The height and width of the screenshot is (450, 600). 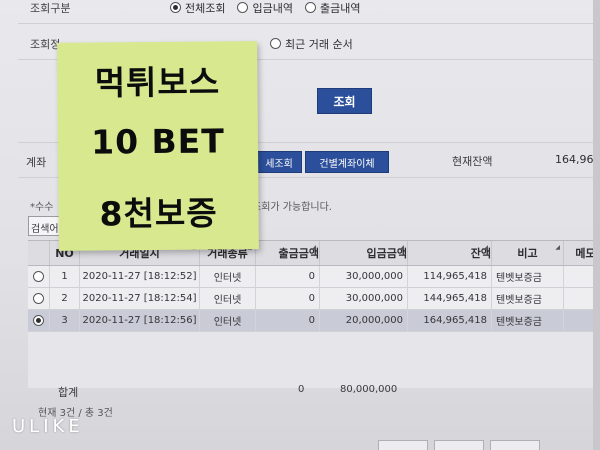 What do you see at coordinates (450, 320) in the screenshot?
I see `cell-balance: 164,965,418` at bounding box center [450, 320].